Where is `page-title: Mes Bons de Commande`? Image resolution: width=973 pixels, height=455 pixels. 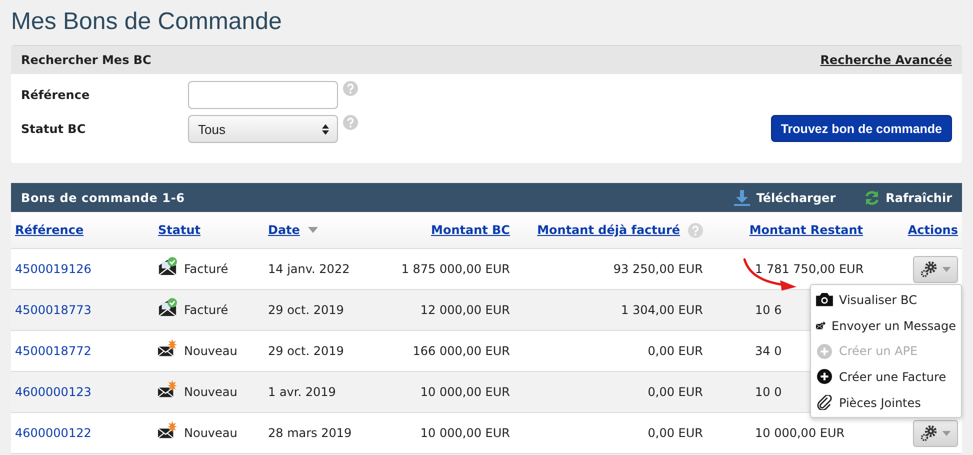
page-title: Mes Bons de Commande is located at coordinates (147, 22).